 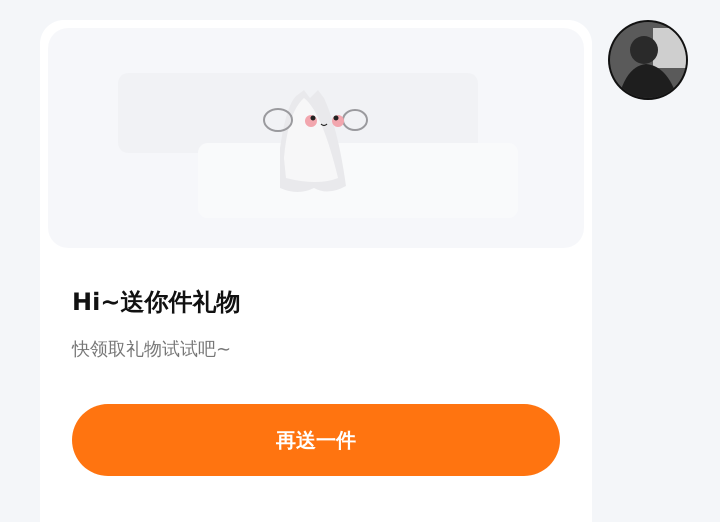 What do you see at coordinates (157, 302) in the screenshot?
I see `card-title: Hi~送你件礼物` at bounding box center [157, 302].